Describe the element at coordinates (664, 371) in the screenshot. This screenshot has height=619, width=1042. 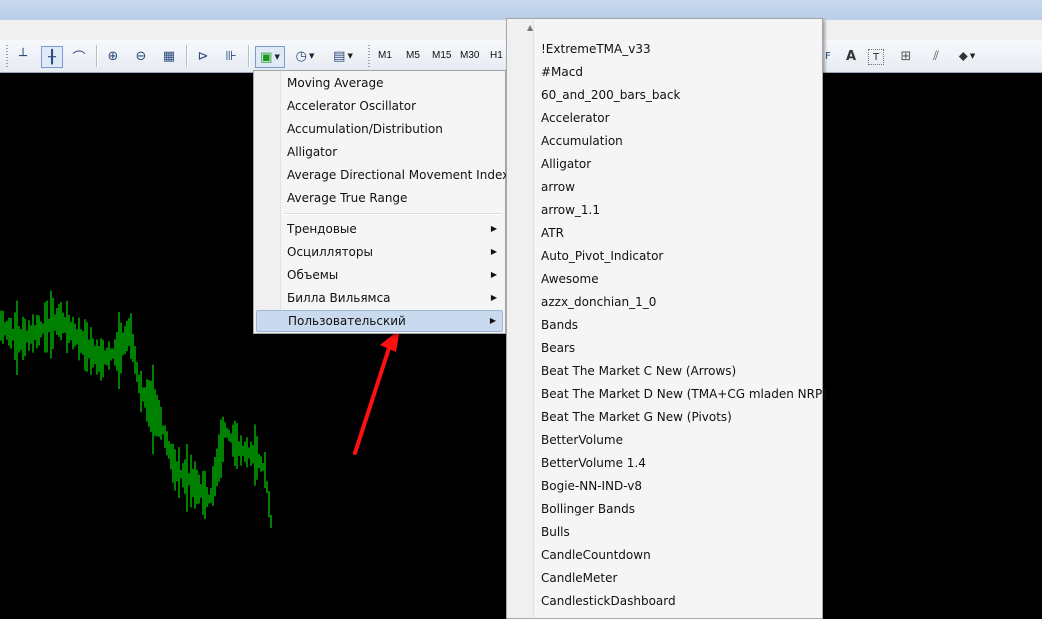
I see `custom-indicator-item: Beat The Market C New (Arrows)` at that location.